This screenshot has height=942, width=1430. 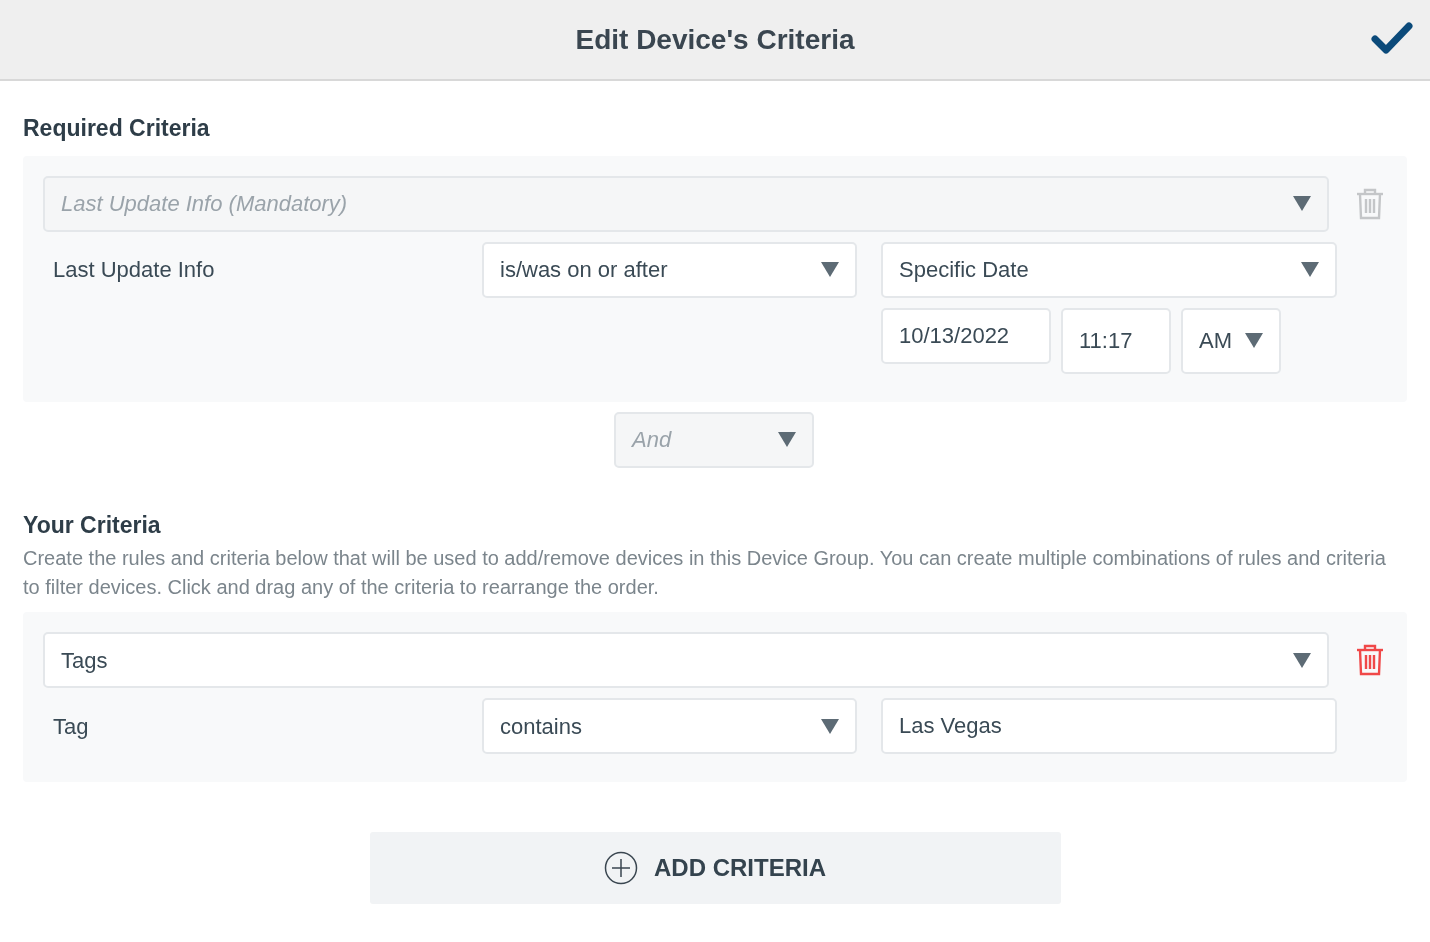 I want to click on criteria-label: Tag, so click(x=71, y=726).